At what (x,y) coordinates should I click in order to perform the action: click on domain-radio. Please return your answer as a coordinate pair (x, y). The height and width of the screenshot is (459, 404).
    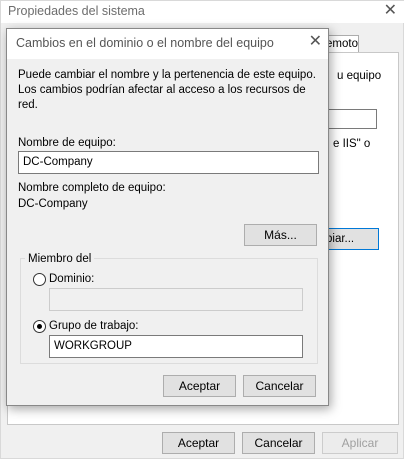
    Looking at the image, I should click on (39, 279).